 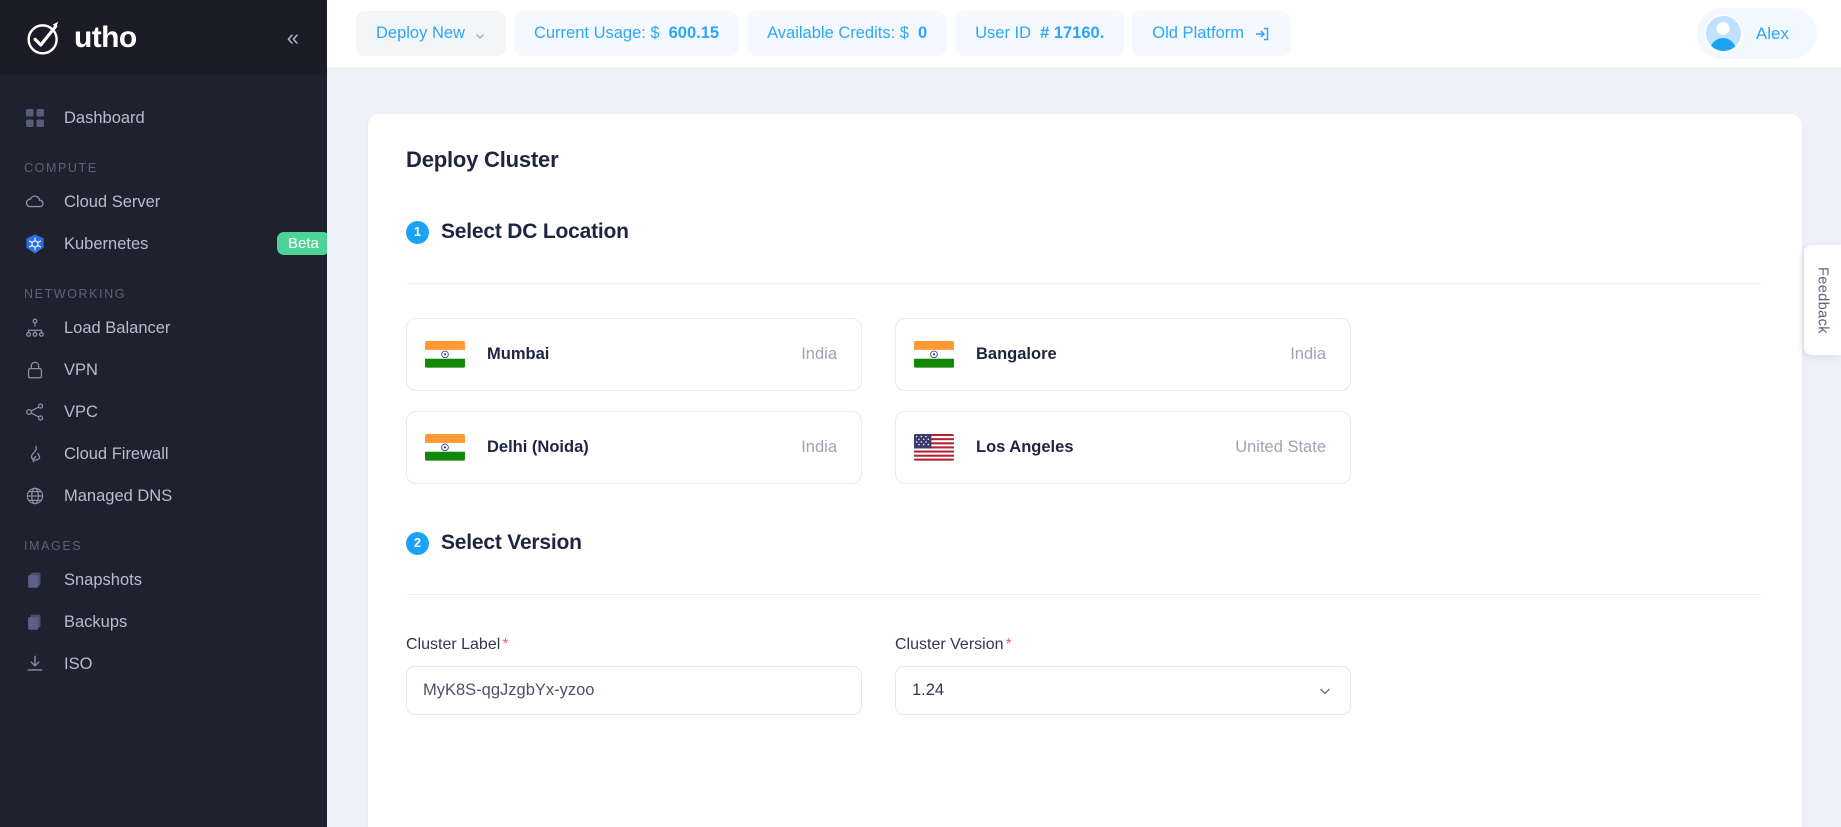 What do you see at coordinates (96, 621) in the screenshot?
I see `sidebar-item-label: Backups` at bounding box center [96, 621].